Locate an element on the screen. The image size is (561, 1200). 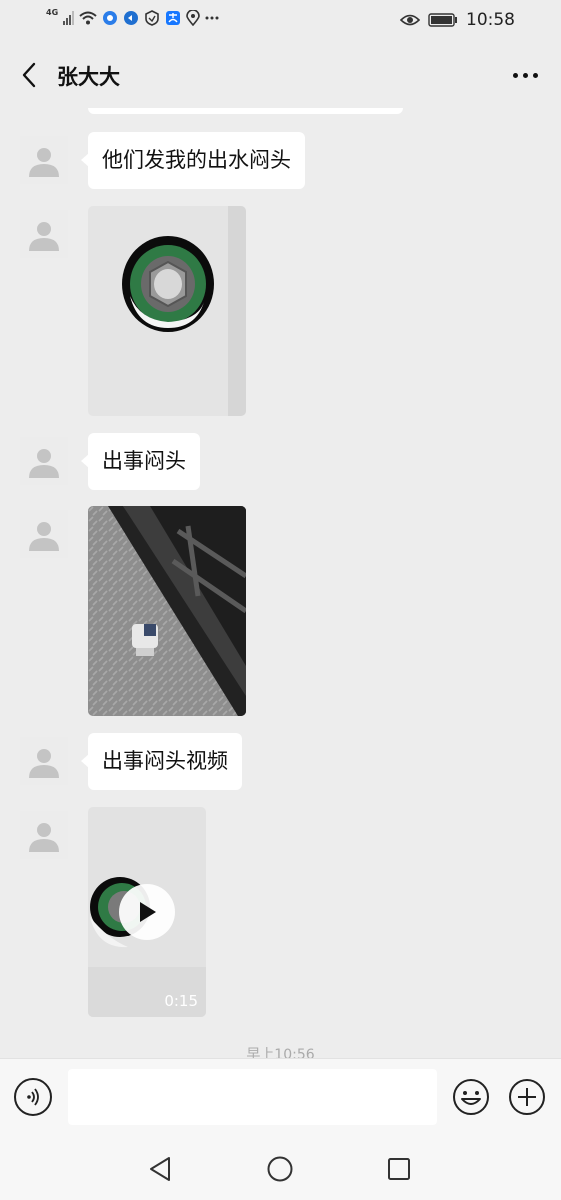
wifi-icon is located at coordinates (88, 18).